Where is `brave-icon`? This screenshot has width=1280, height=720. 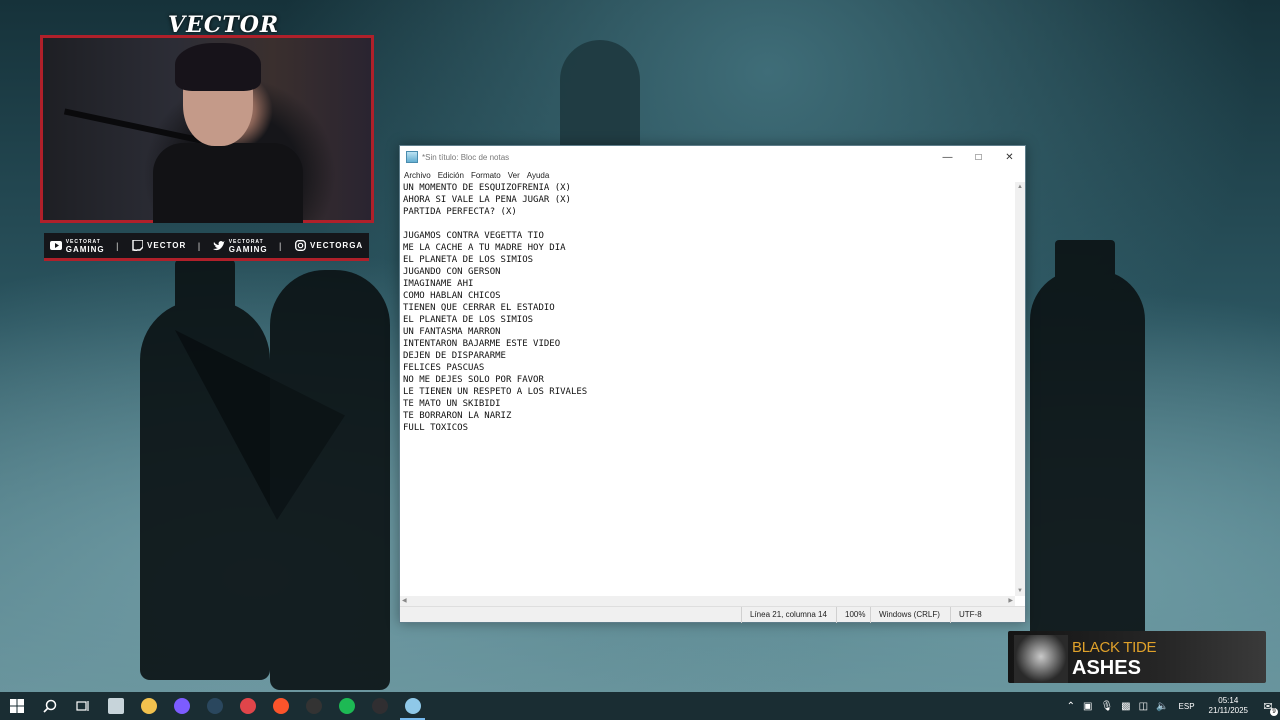
brave-icon is located at coordinates (280, 706).